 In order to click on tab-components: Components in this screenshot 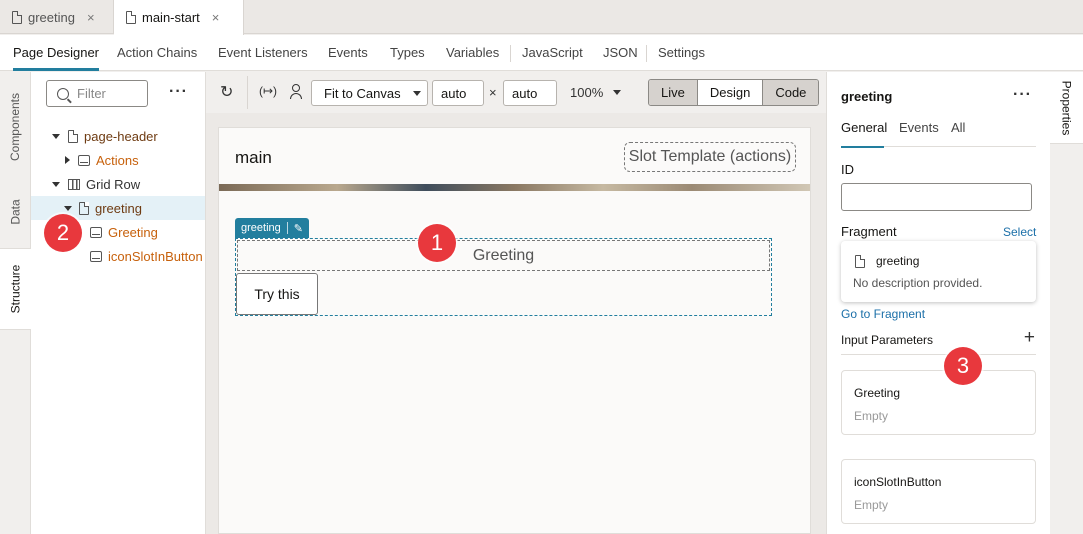, I will do `click(15, 127)`.